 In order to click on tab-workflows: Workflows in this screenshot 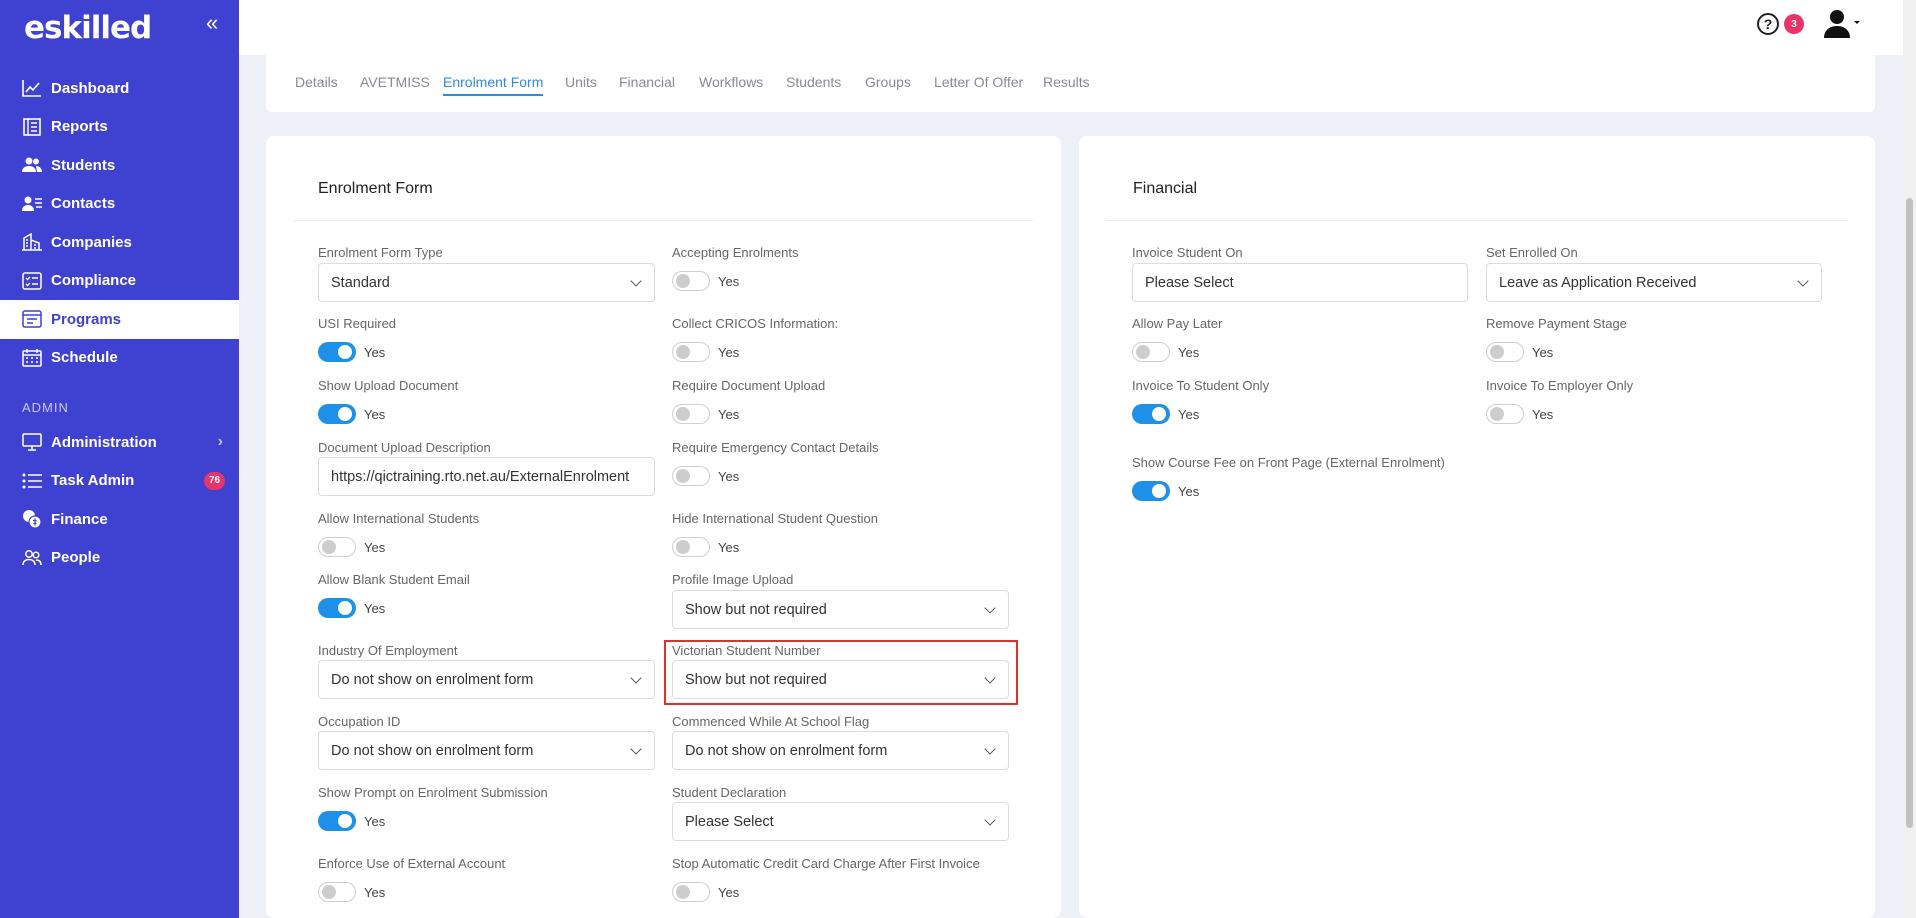, I will do `click(731, 84)`.